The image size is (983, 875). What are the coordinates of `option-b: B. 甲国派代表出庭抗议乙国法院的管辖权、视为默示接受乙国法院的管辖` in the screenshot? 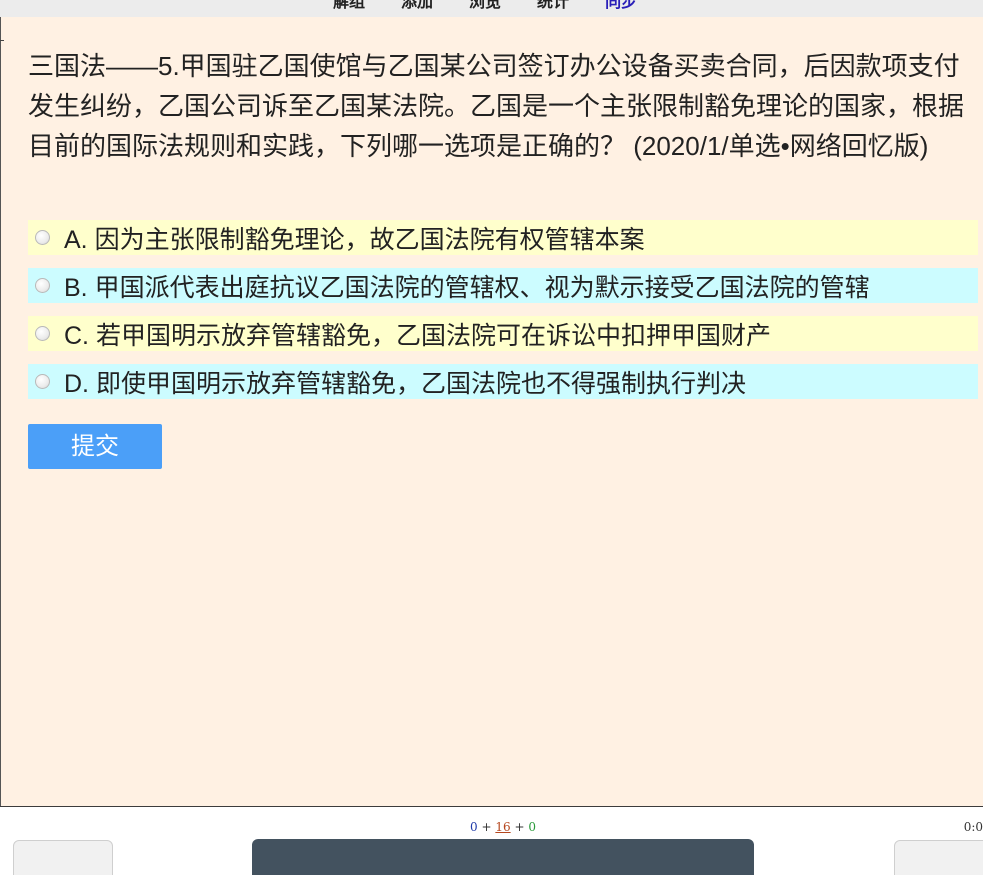 It's located at (503, 285).